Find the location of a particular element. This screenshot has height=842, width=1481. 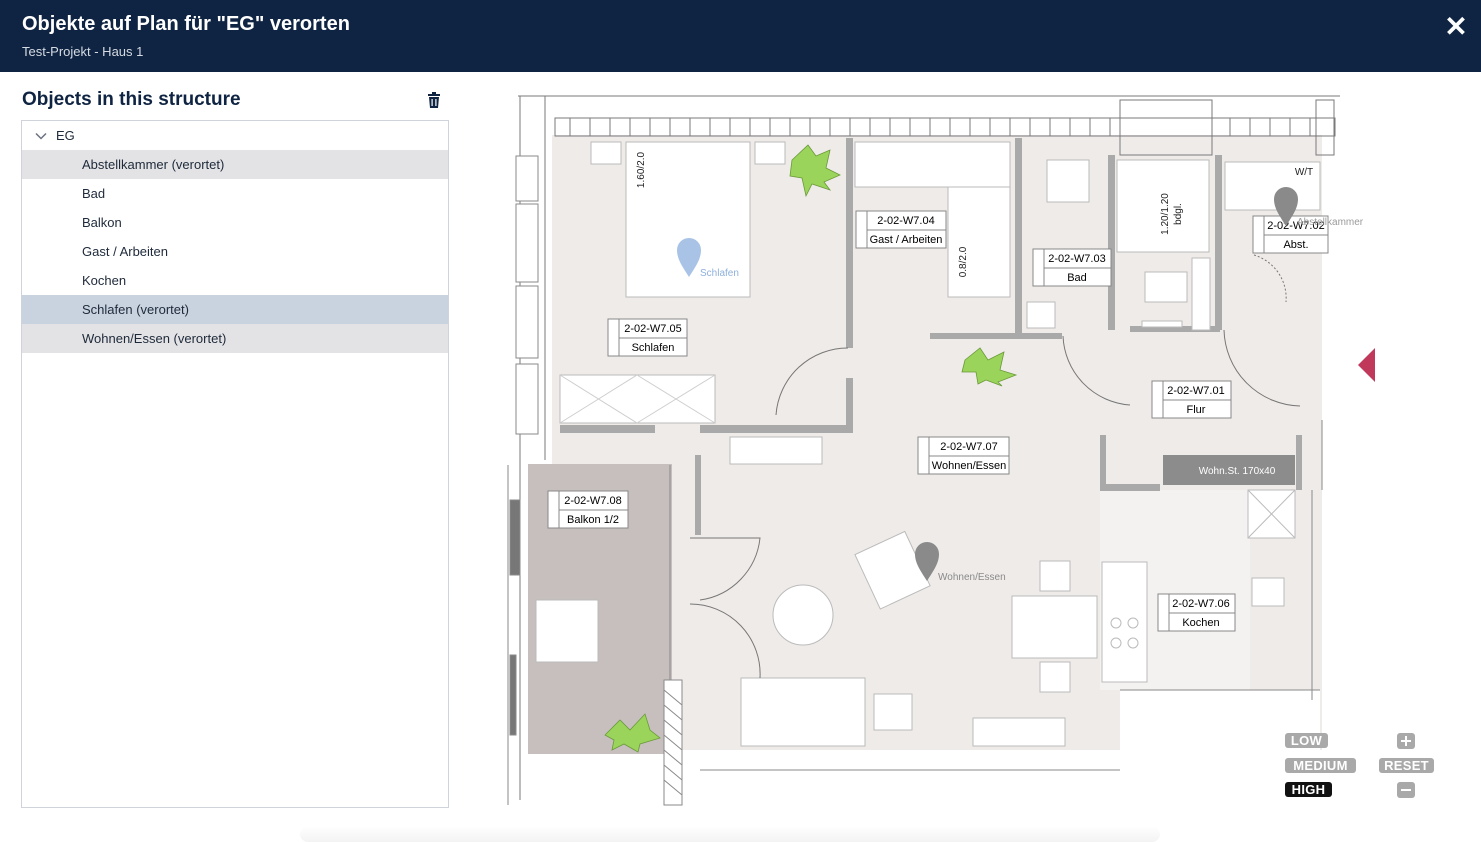

trash-icon is located at coordinates (434, 100).